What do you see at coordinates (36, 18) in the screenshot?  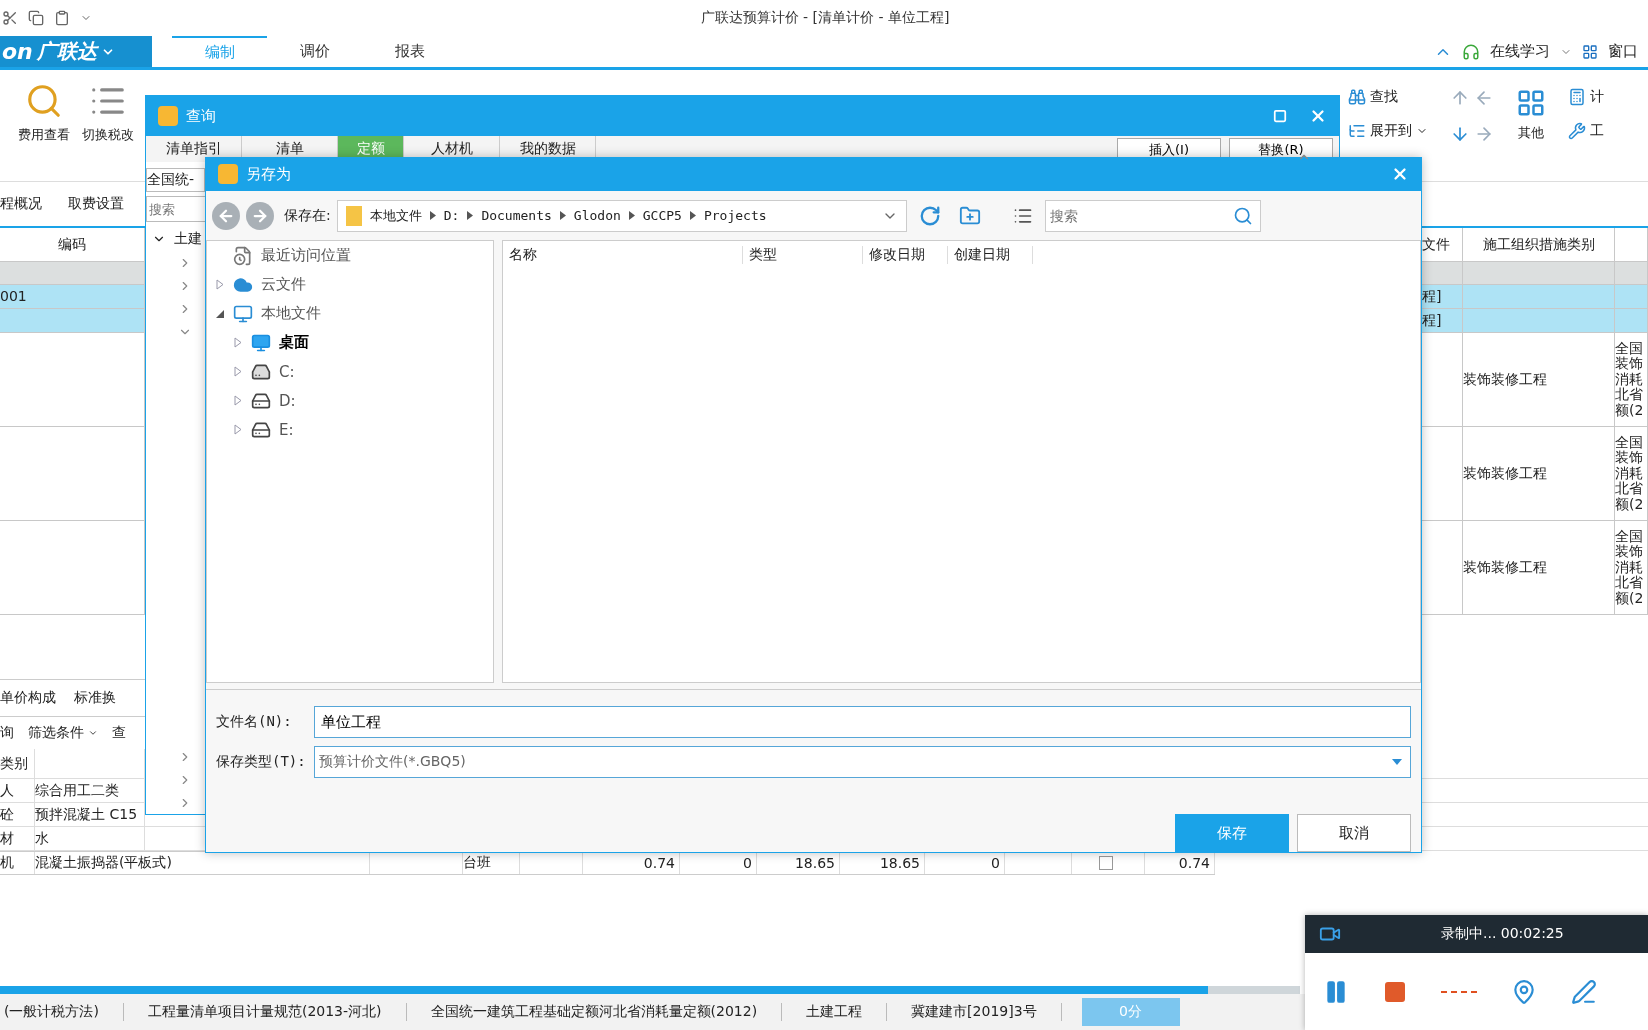 I see `copy-icon` at bounding box center [36, 18].